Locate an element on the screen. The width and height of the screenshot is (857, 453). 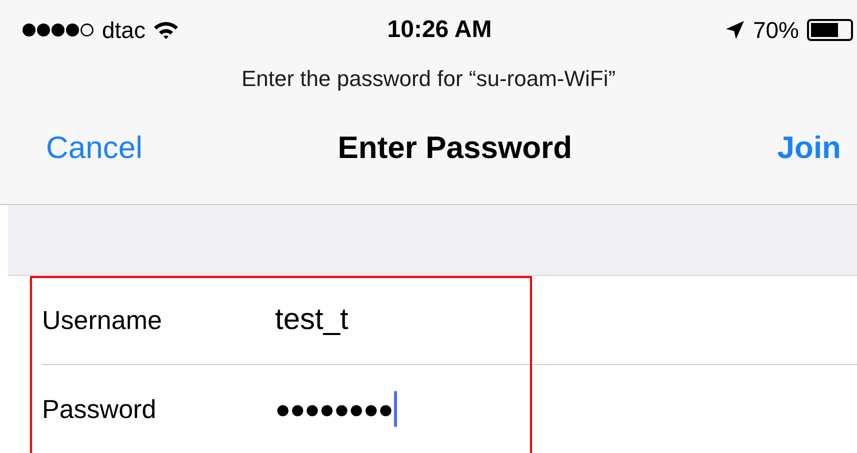
field-label: Username is located at coordinates (102, 320).